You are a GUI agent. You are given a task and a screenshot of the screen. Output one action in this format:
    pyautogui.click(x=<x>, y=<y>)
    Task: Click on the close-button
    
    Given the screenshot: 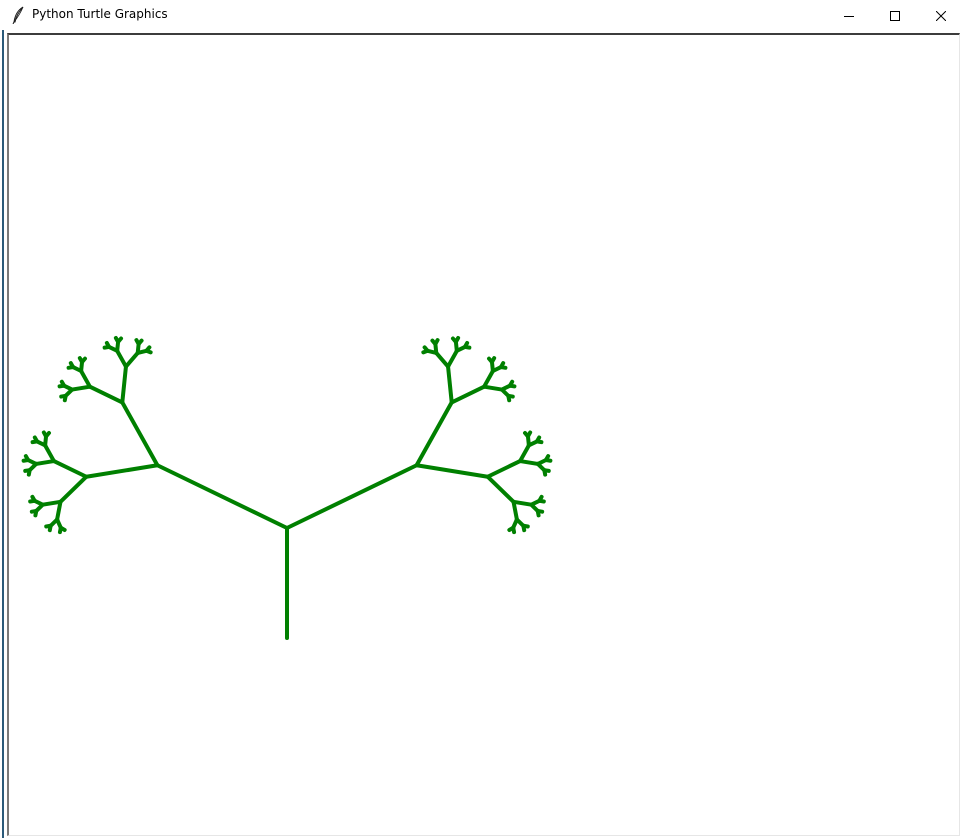 What is the action you would take?
    pyautogui.click(x=940, y=15)
    